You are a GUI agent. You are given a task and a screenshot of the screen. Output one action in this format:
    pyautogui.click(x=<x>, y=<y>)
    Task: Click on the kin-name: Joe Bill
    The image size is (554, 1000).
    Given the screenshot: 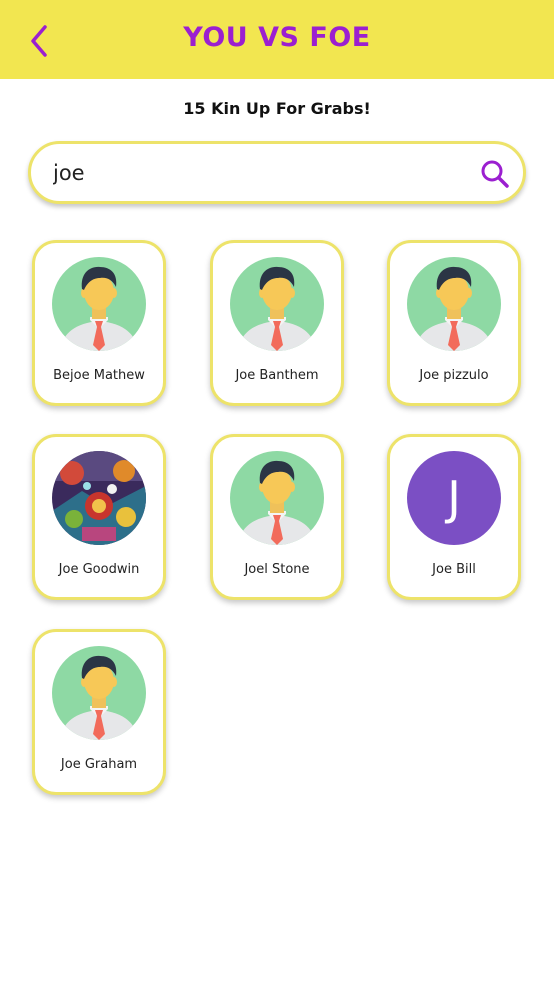 What is the action you would take?
    pyautogui.click(x=454, y=569)
    